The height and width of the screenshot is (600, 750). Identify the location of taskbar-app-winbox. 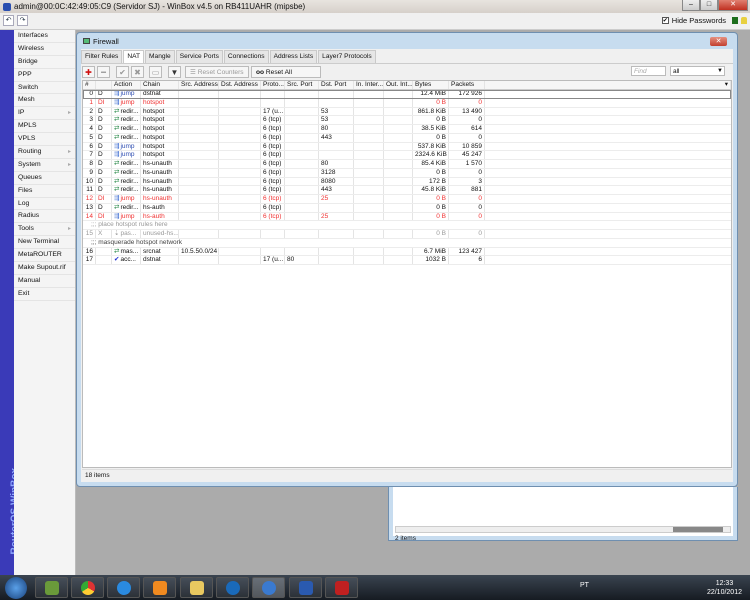
(268, 587).